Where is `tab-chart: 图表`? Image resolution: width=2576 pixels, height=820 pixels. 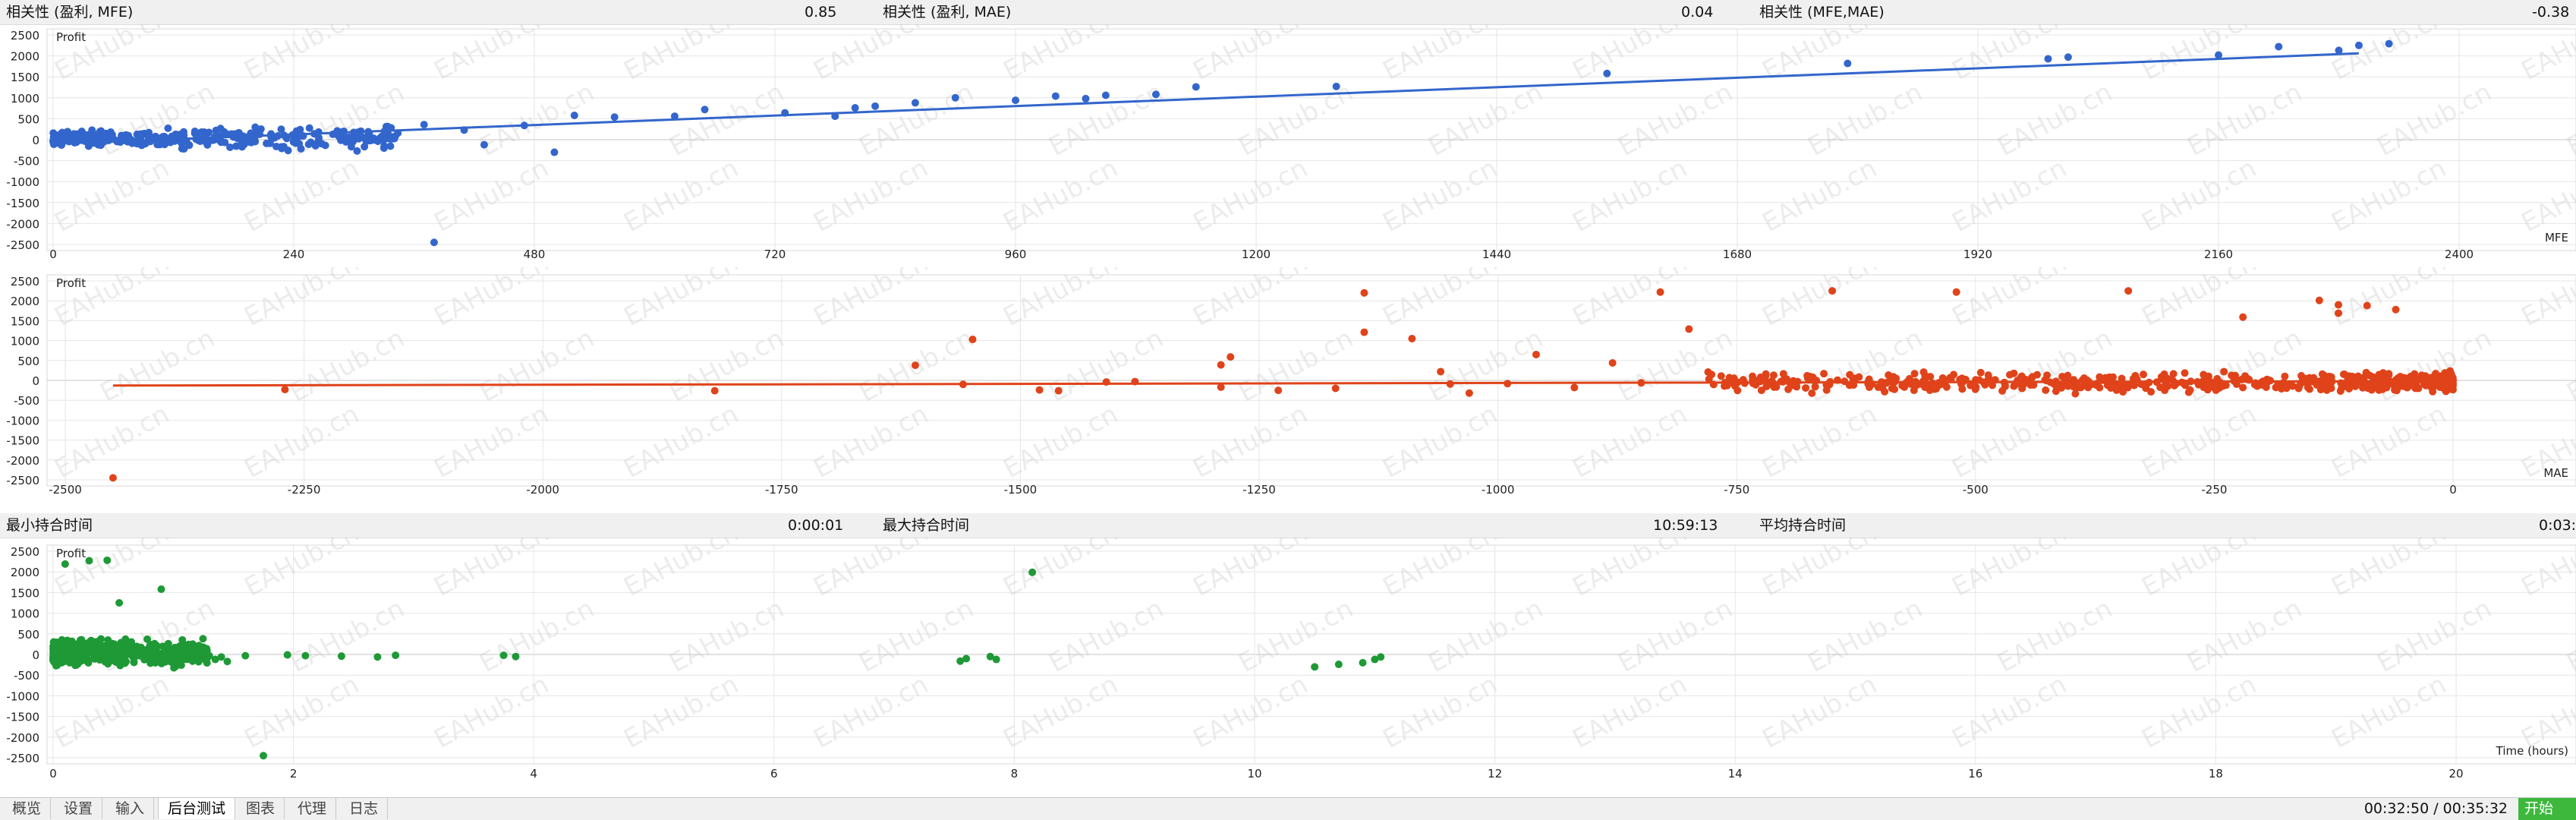 tab-chart: 图表 is located at coordinates (261, 809).